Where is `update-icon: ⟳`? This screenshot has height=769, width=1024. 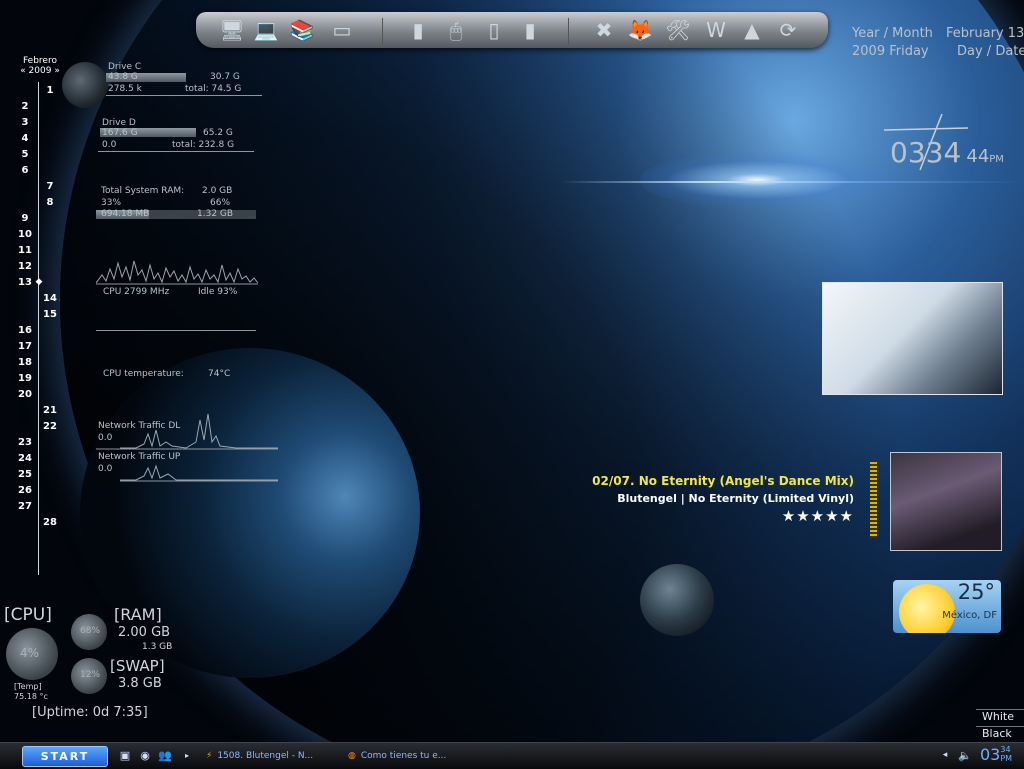
update-icon: ⟳ is located at coordinates (788, 30).